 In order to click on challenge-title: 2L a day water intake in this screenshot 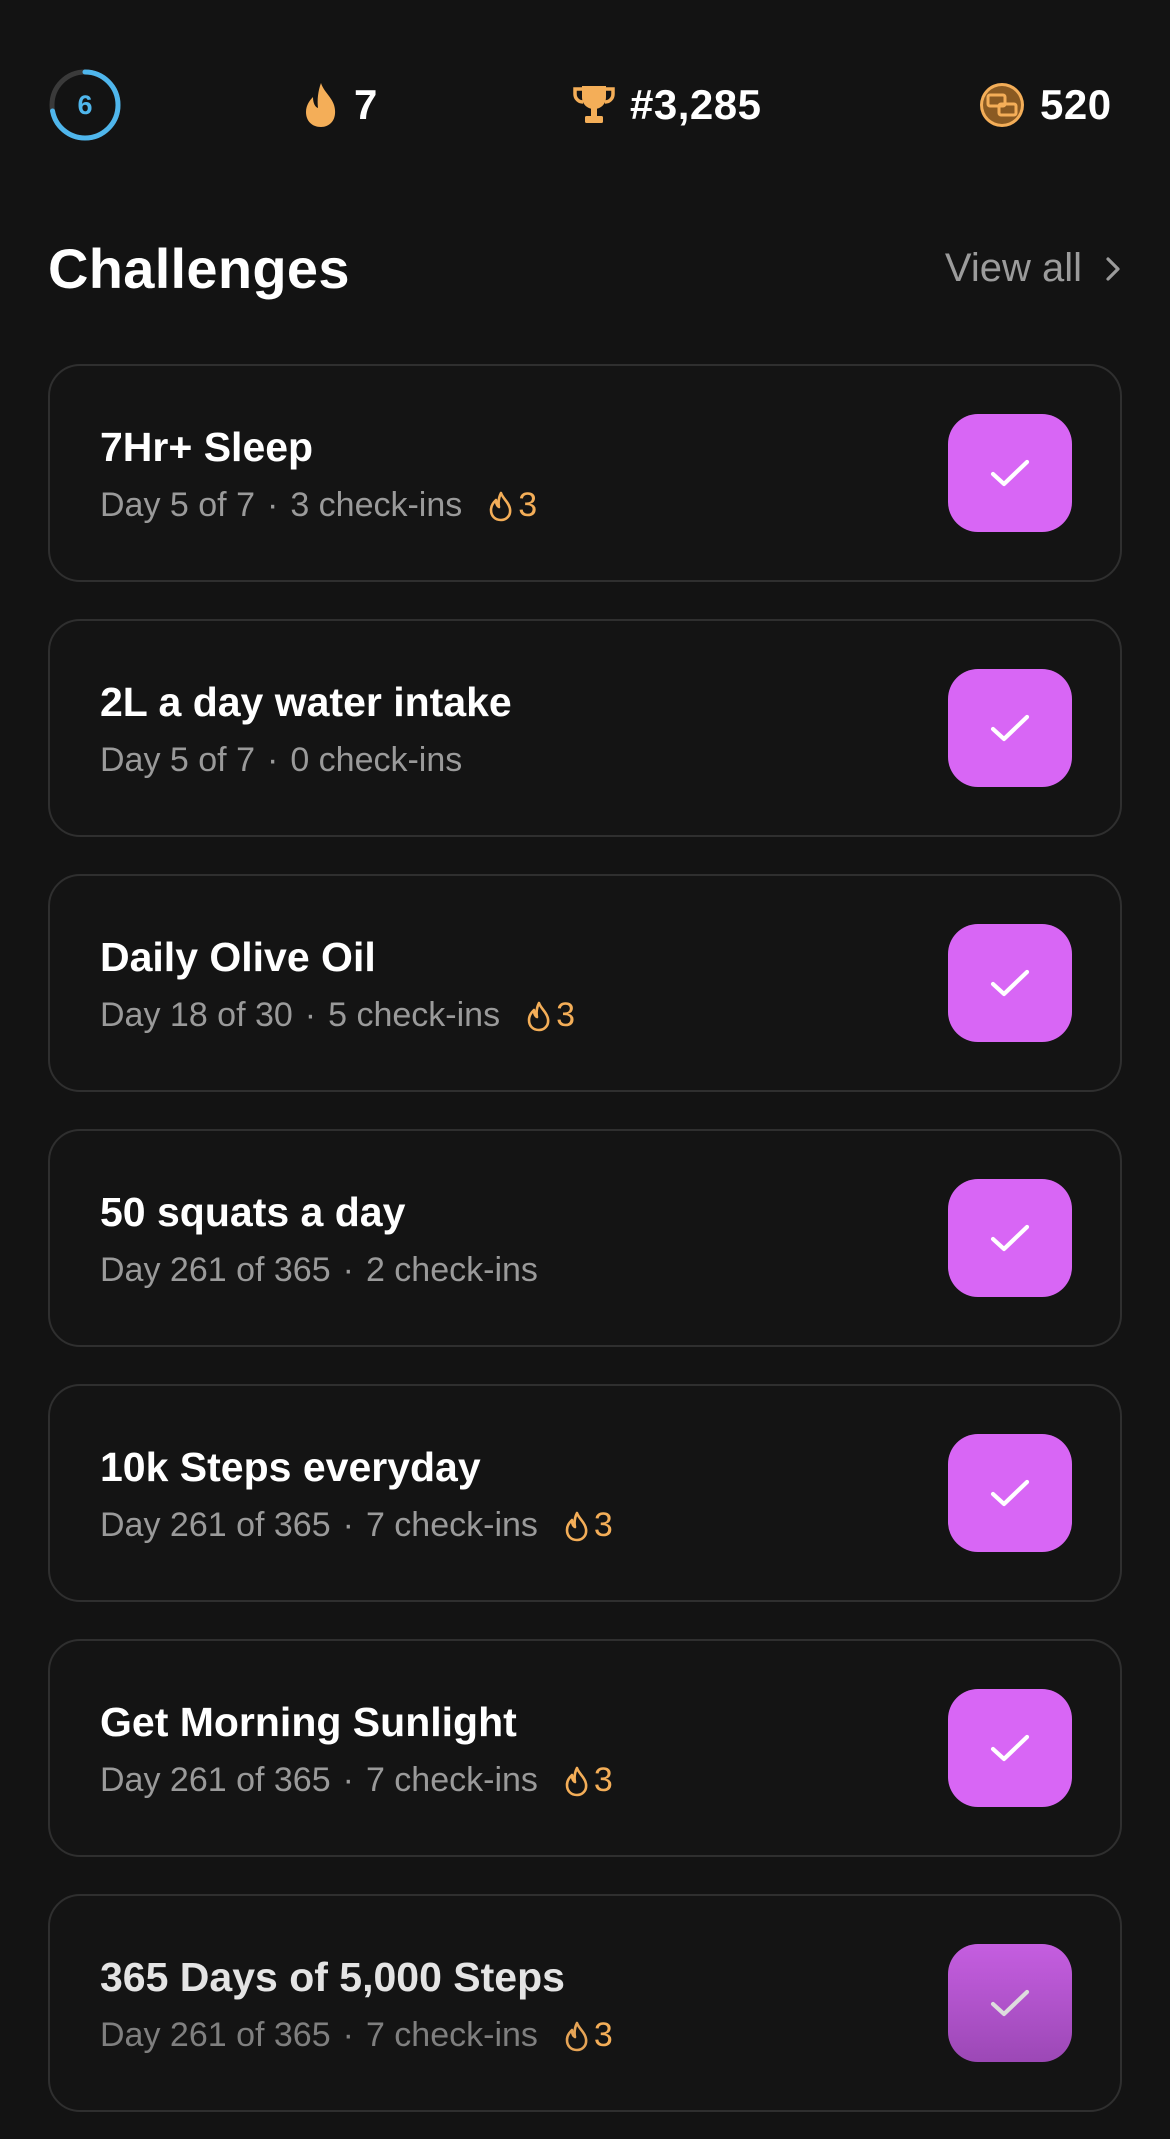, I will do `click(306, 702)`.